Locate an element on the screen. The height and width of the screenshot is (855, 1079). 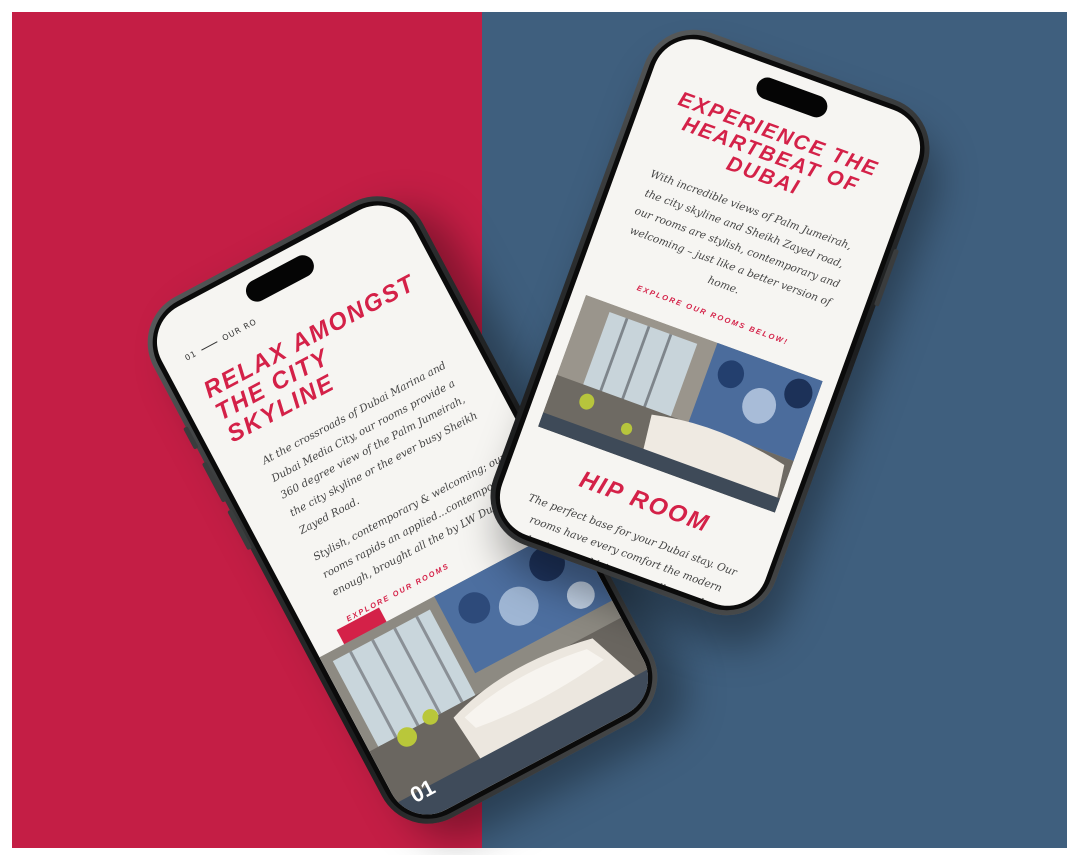
section-dash is located at coordinates (209, 345).